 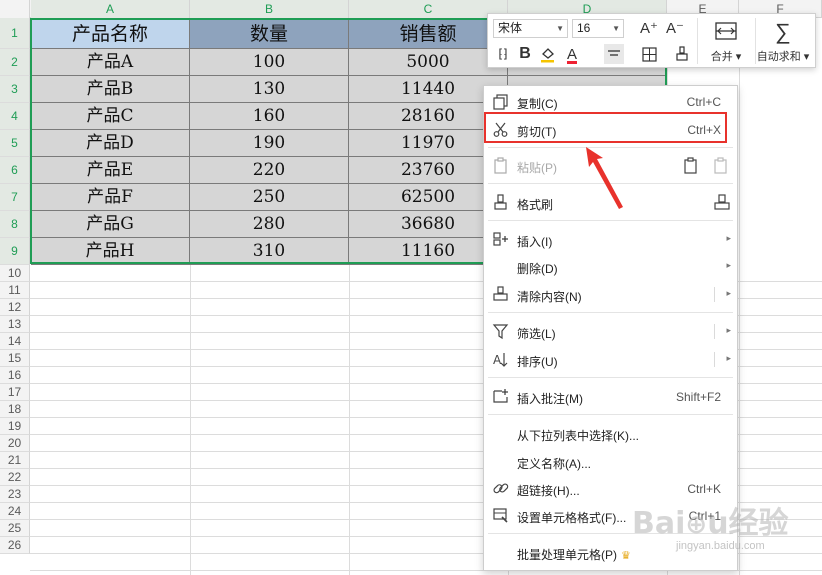 I want to click on row-header-3: 3, so click(x=15, y=89).